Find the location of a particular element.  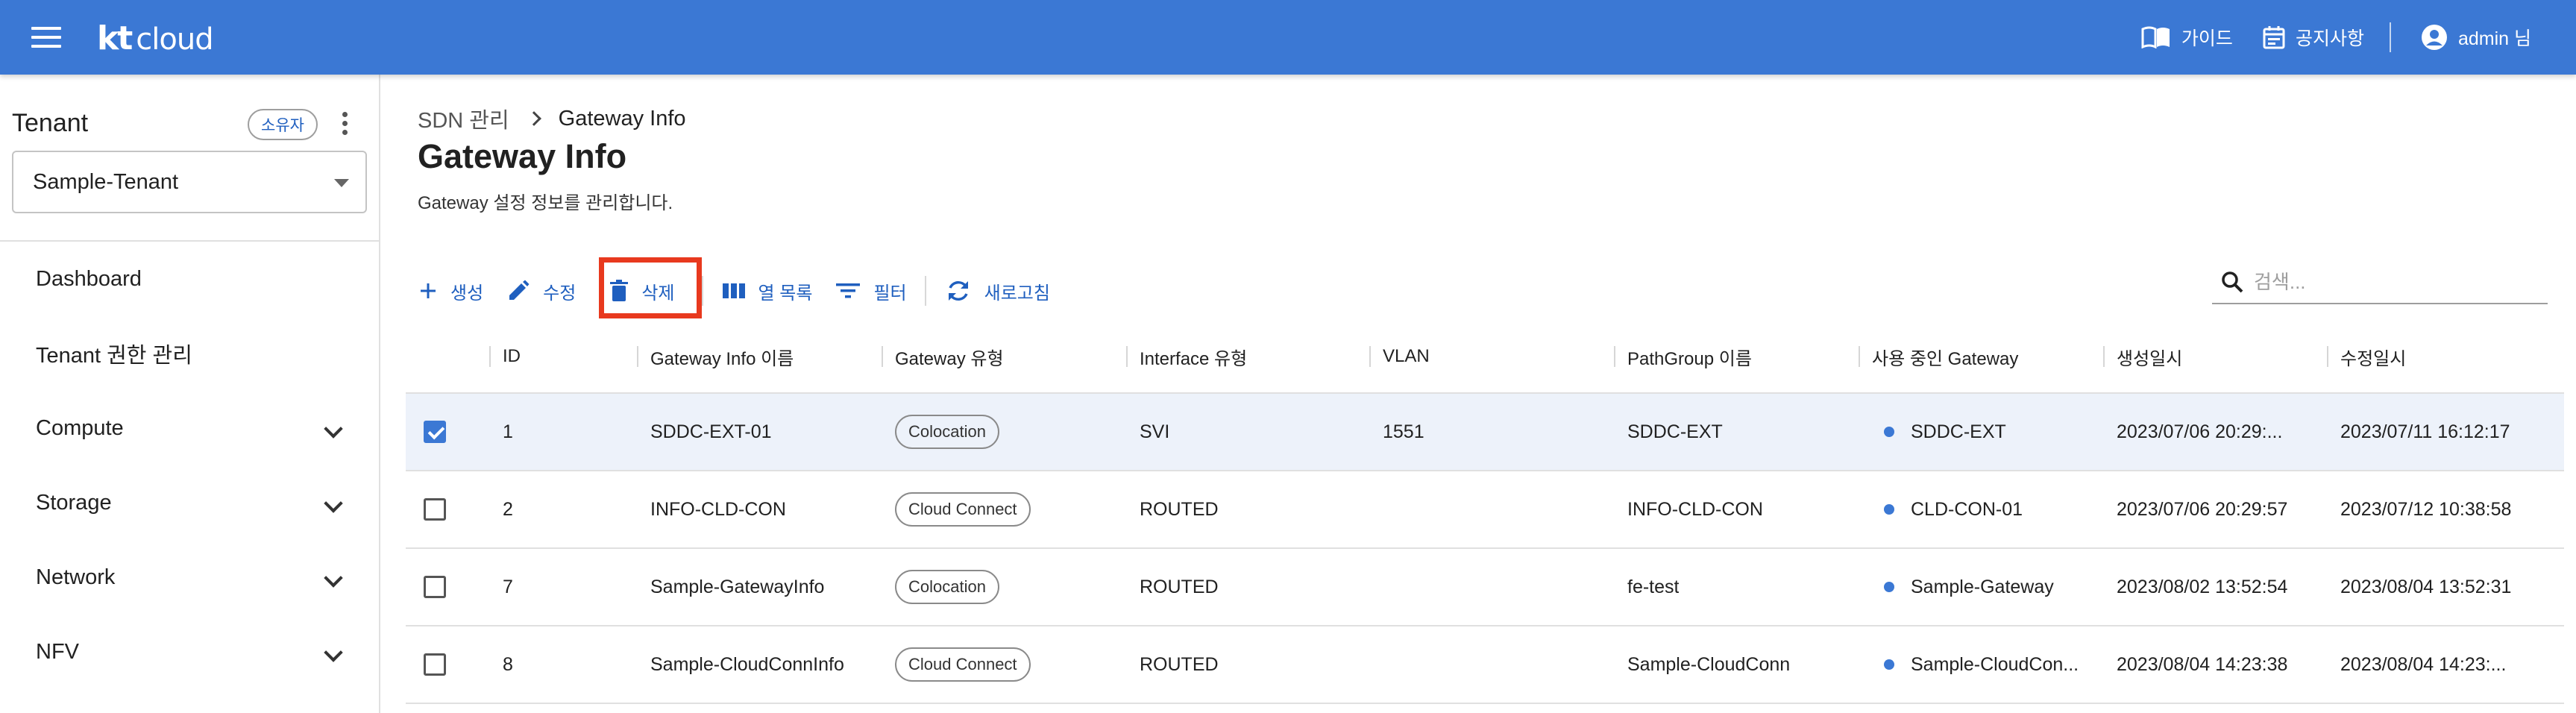

cell-name: INFO-CLD-CON is located at coordinates (718, 509).